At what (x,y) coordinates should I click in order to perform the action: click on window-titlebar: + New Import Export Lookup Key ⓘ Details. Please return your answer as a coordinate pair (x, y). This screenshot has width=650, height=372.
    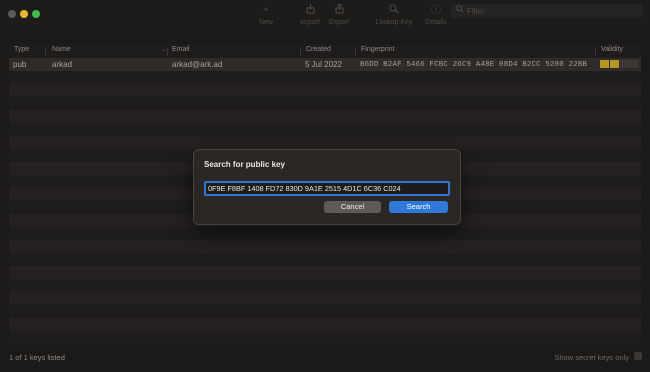
    Looking at the image, I should click on (325, 20).